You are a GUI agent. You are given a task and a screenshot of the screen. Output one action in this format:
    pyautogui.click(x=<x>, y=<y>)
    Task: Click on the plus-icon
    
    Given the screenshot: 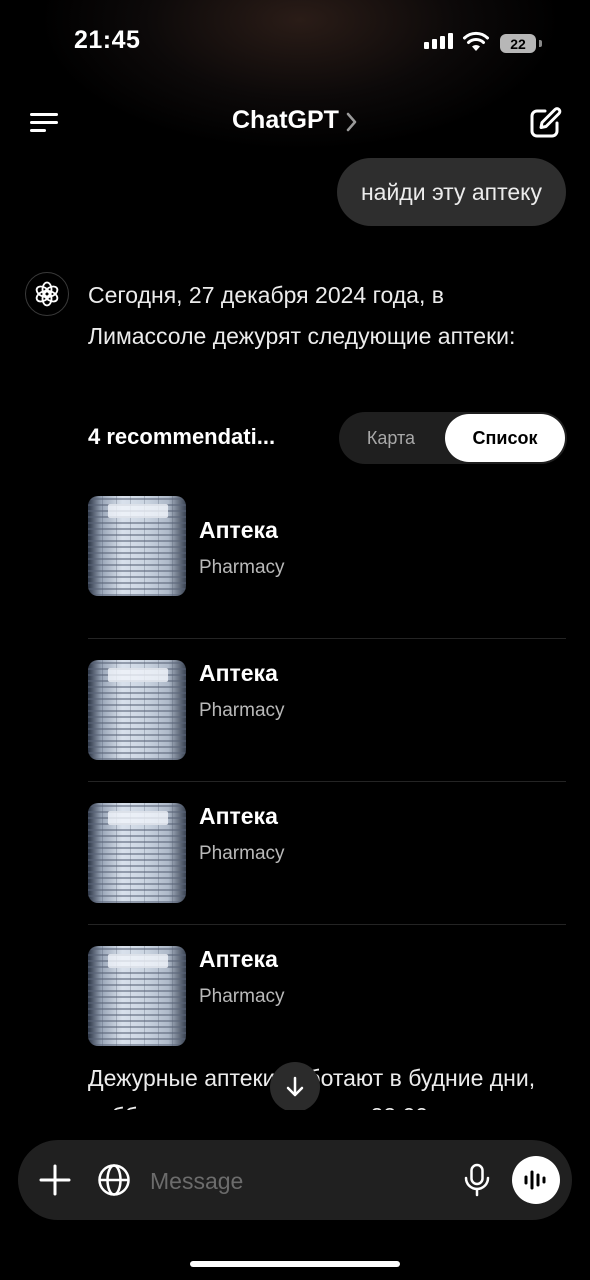 What is the action you would take?
    pyautogui.click(x=55, y=1182)
    